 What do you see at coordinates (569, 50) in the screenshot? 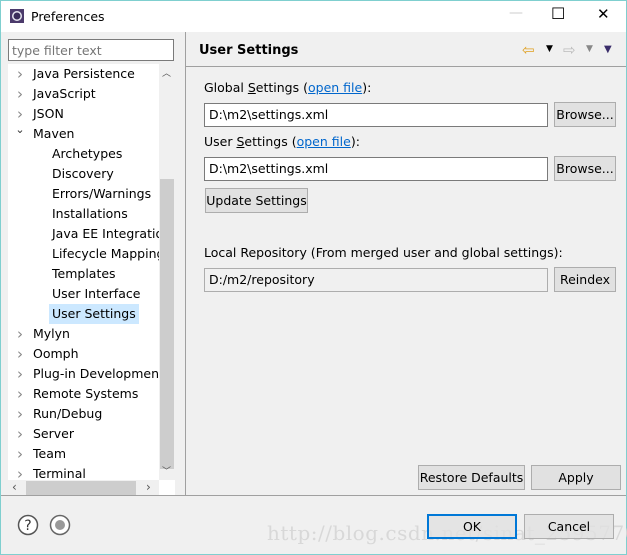
I see `forward-arrow-icon: ⇨` at bounding box center [569, 50].